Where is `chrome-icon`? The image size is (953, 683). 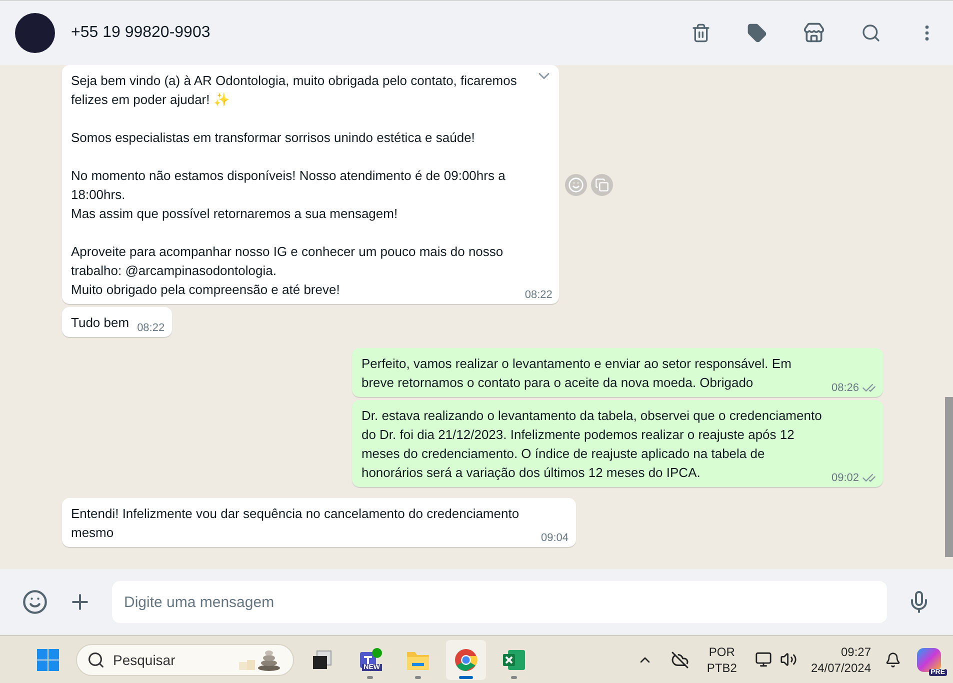 chrome-icon is located at coordinates (466, 660).